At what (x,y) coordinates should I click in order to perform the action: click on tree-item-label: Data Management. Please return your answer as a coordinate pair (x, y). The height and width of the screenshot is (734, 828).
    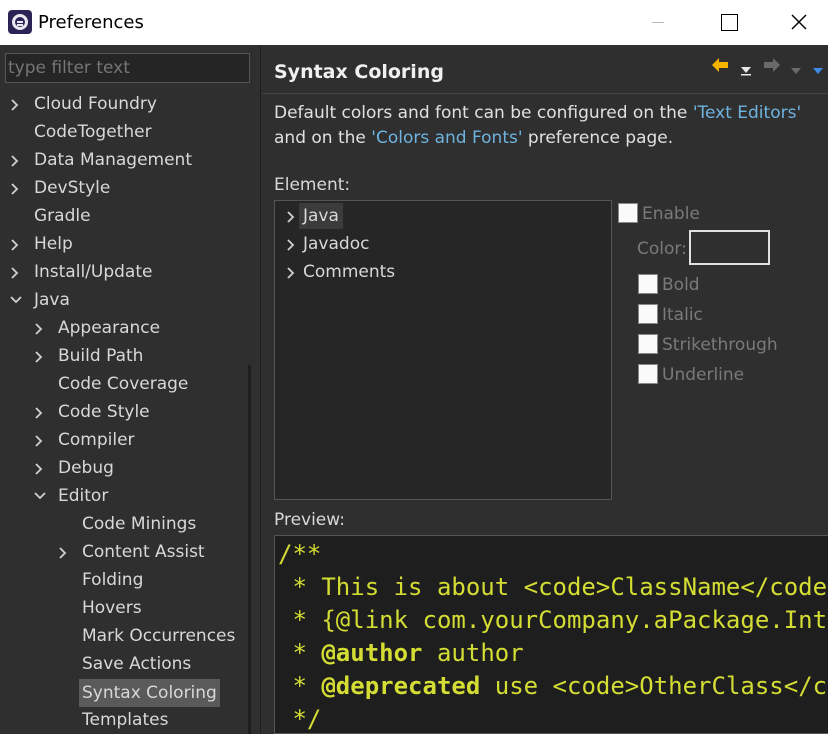
    Looking at the image, I should click on (113, 160).